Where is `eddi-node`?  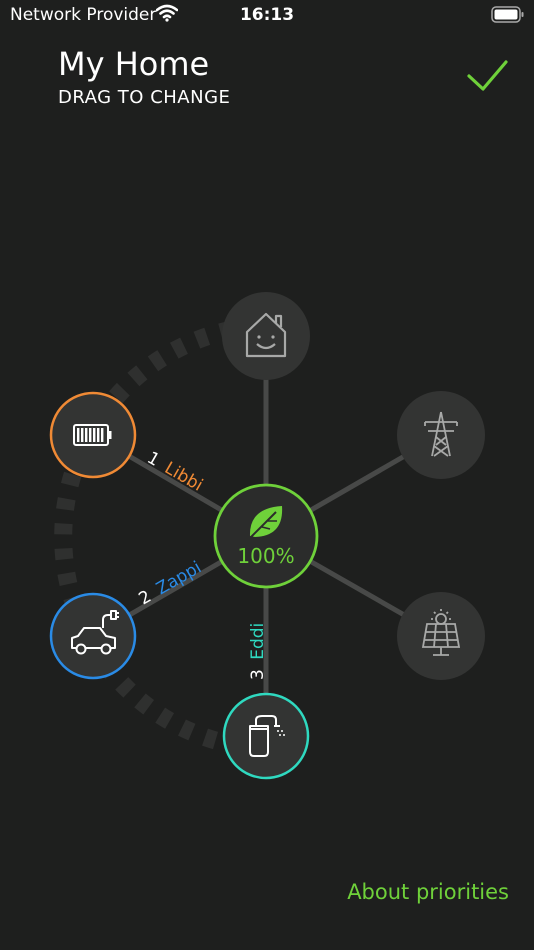 eddi-node is located at coordinates (266, 736).